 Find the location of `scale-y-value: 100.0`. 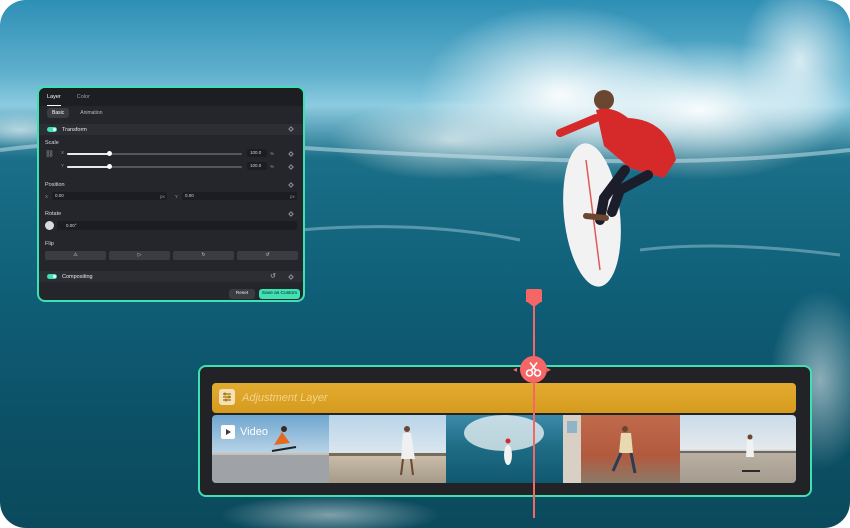

scale-y-value: 100.0 is located at coordinates (257, 166).